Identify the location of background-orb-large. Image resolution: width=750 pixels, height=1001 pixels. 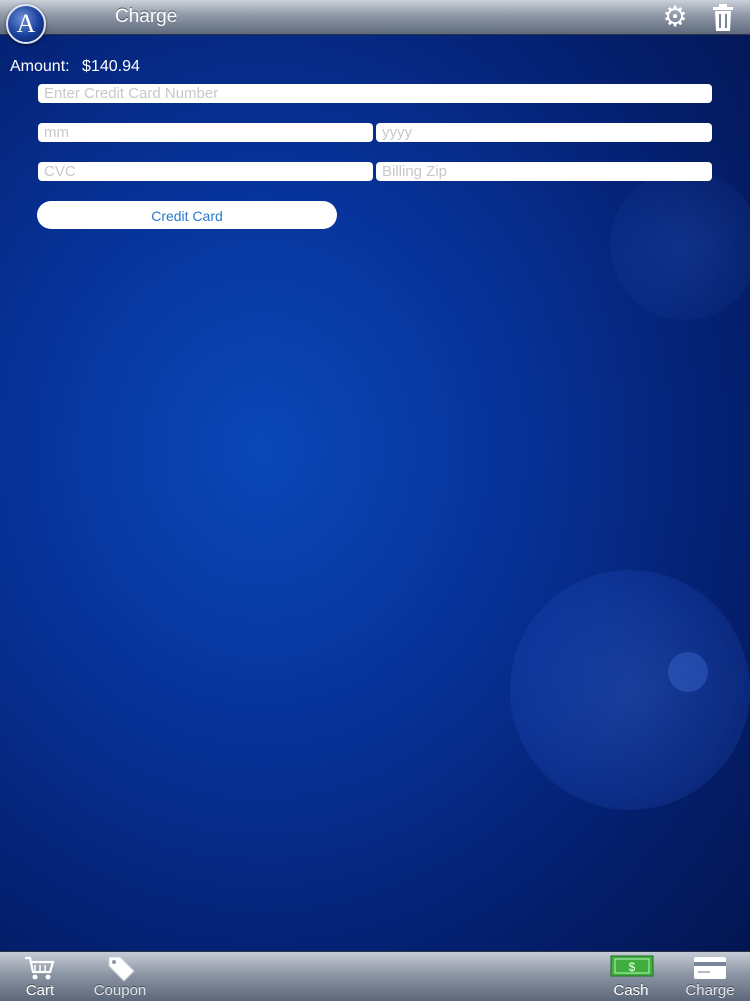
(630, 690).